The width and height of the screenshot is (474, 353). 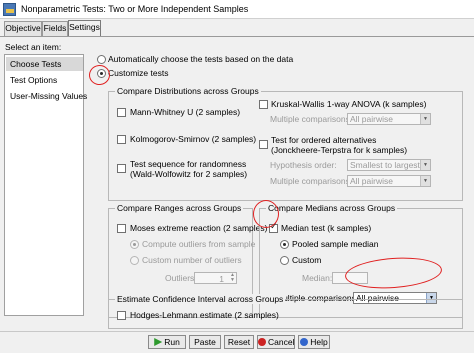 What do you see at coordinates (121, 112) in the screenshot?
I see `mann-whitney-checkbox` at bounding box center [121, 112].